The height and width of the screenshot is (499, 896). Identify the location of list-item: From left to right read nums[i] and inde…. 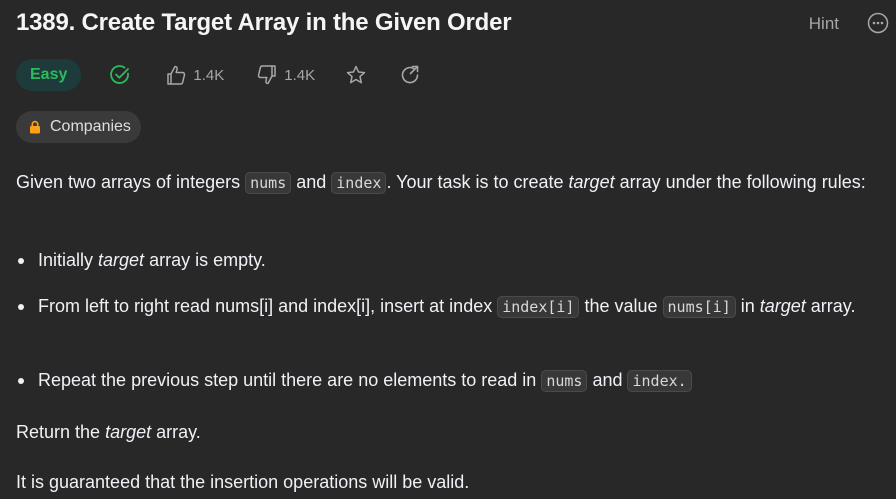
(442, 306).